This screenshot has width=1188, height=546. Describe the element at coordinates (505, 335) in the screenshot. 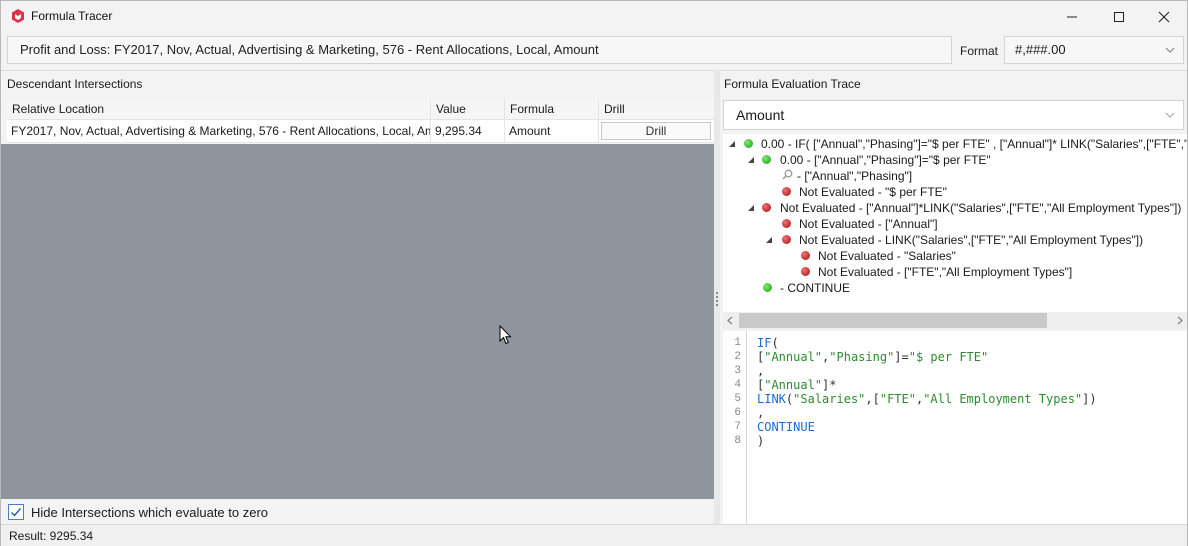

I see `mouse-cursor-icon` at that location.